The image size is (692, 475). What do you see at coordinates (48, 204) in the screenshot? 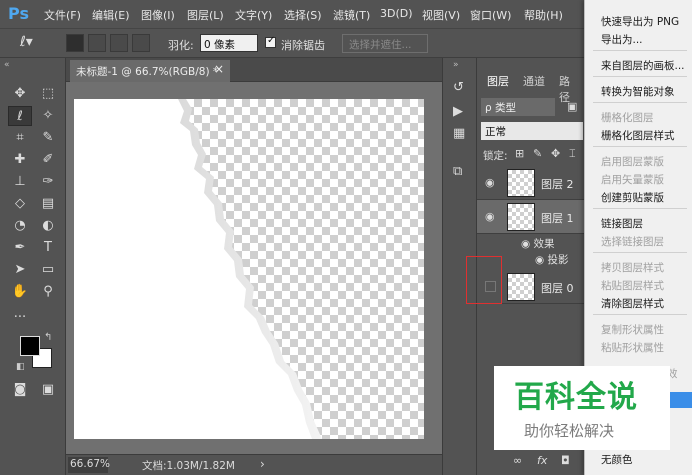
I see `gradient-tool-icon: ▤` at bounding box center [48, 204].